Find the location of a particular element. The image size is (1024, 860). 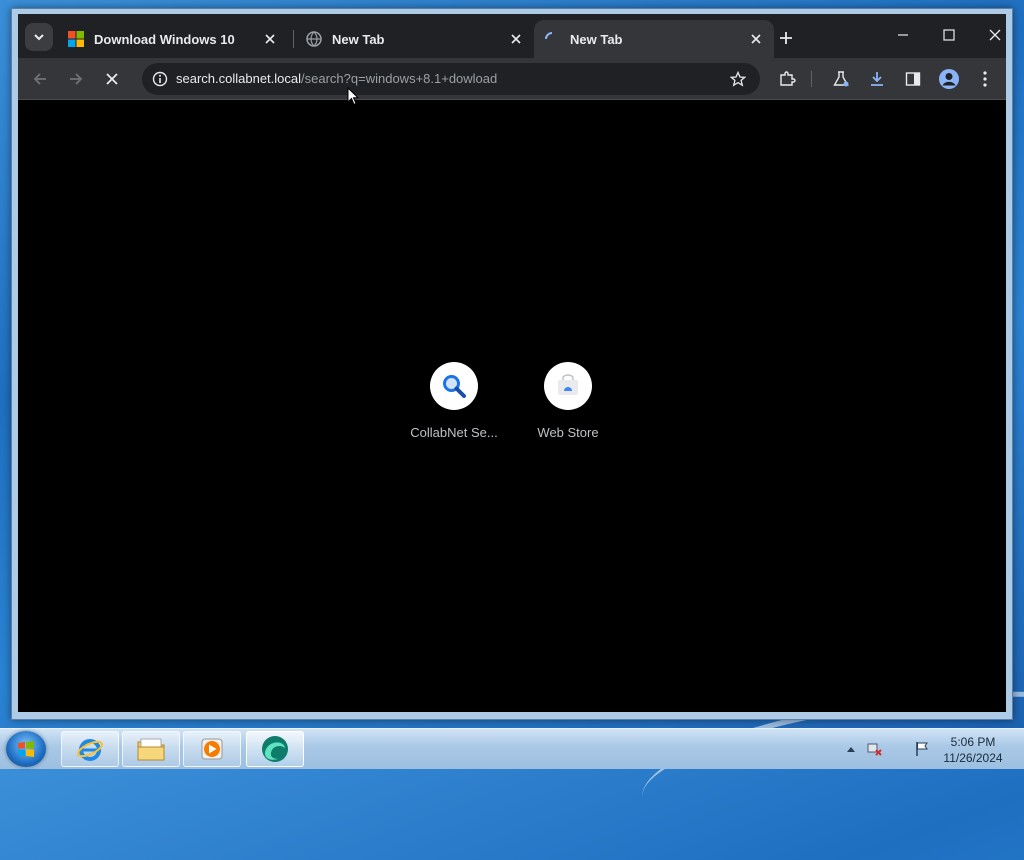

tray-action-center-icon is located at coordinates (922, 749).